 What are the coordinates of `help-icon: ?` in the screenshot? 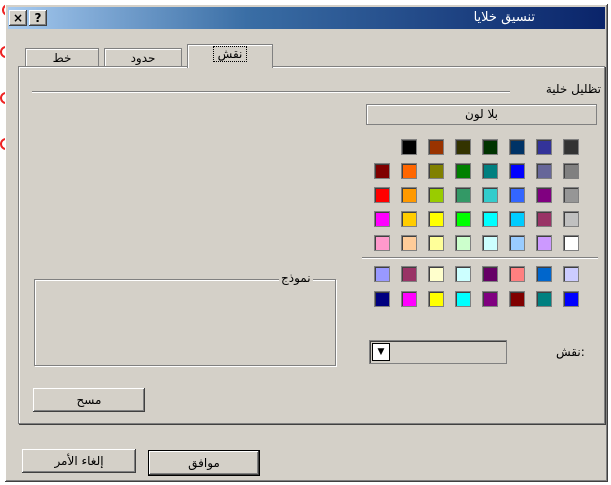 It's located at (38, 18).